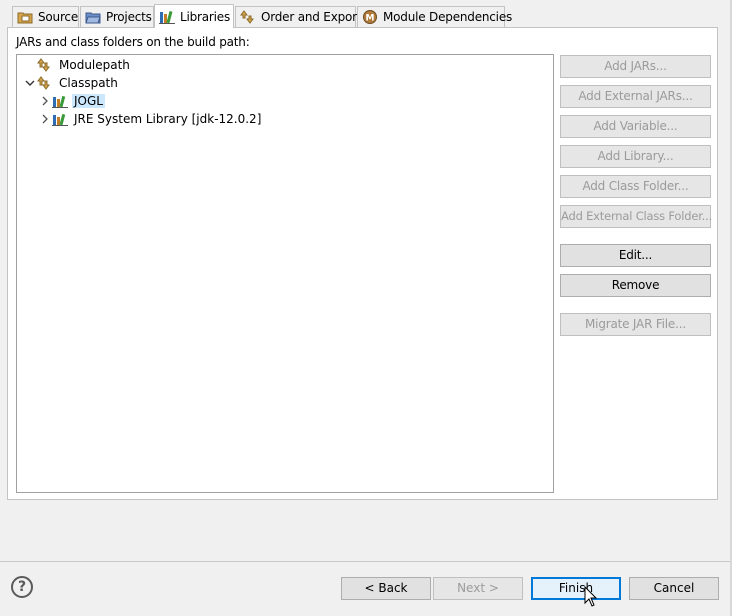 This screenshot has width=732, height=616. I want to click on projects-folder-icon, so click(93, 17).